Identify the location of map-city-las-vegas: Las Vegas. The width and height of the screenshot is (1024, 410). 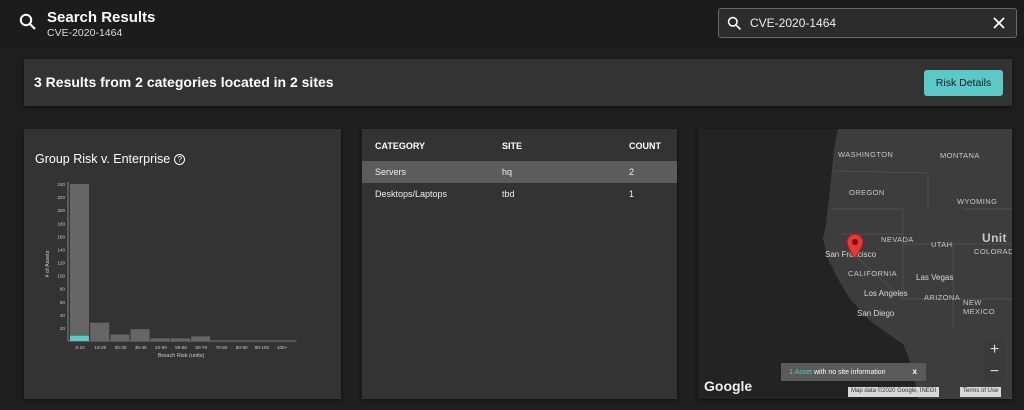
(935, 277).